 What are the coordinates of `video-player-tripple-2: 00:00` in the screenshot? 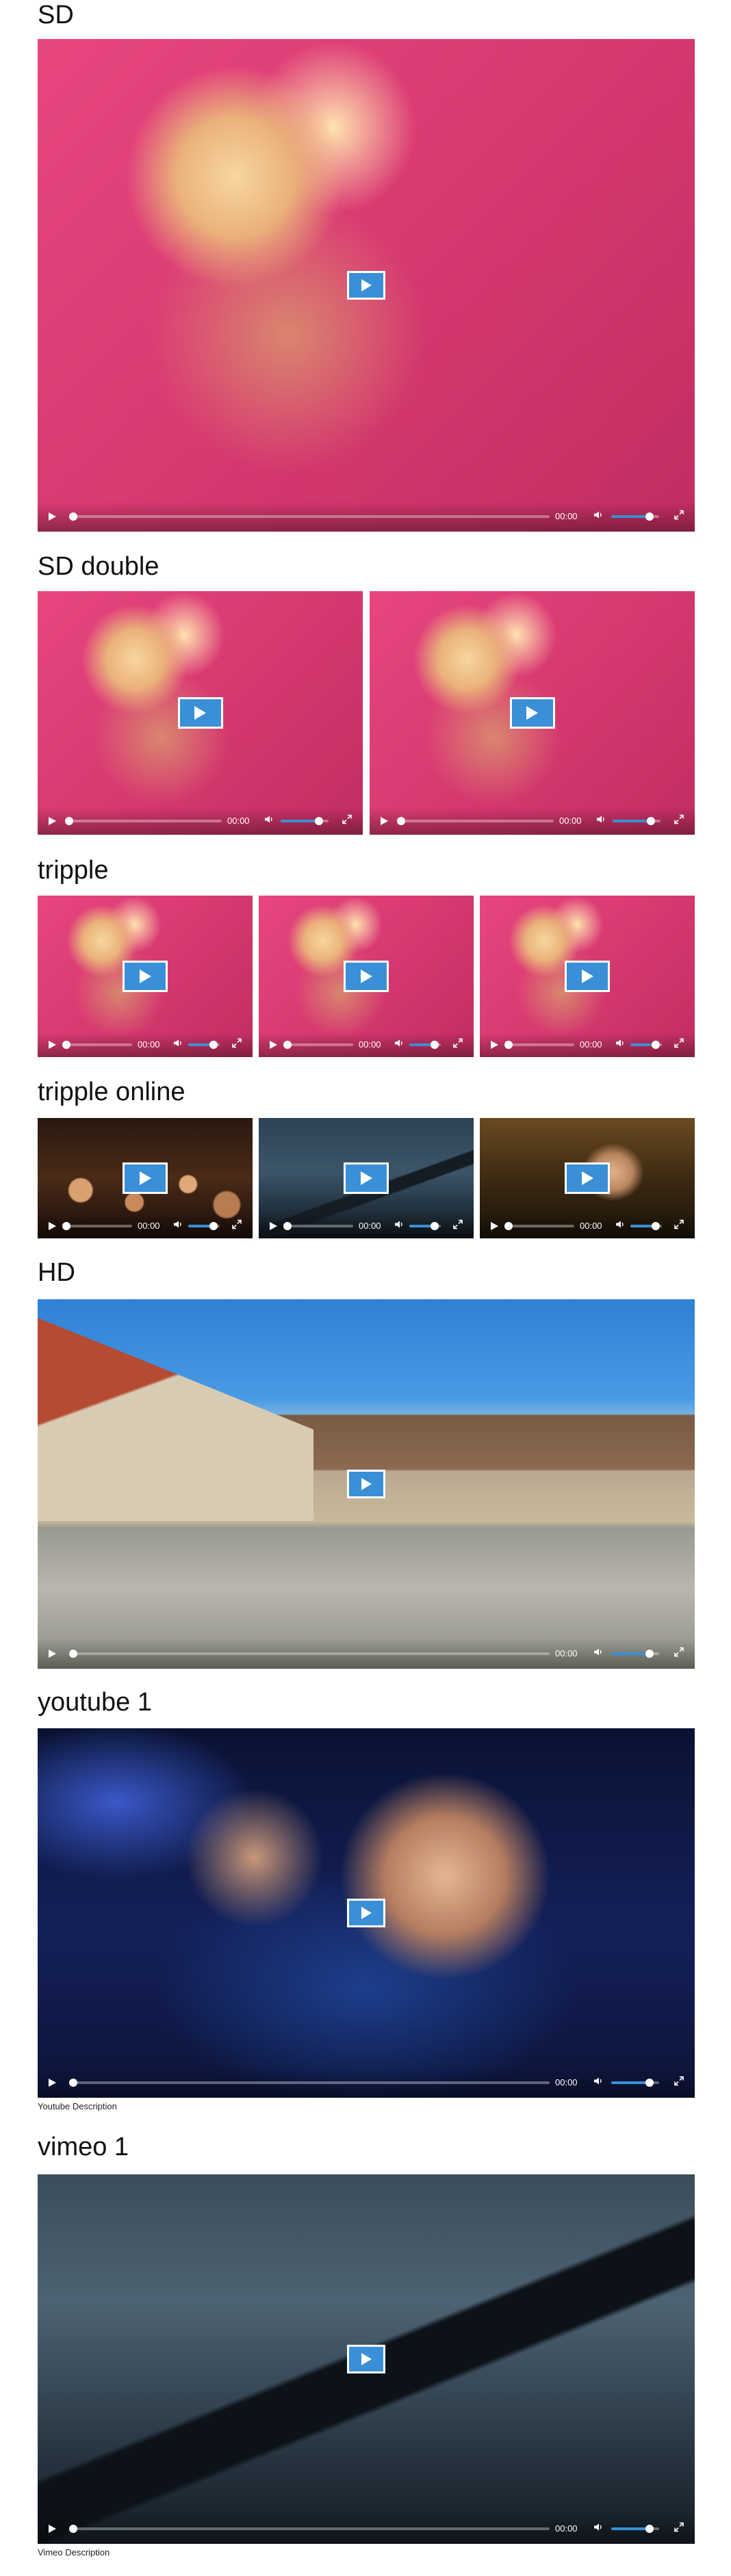 It's located at (366, 977).